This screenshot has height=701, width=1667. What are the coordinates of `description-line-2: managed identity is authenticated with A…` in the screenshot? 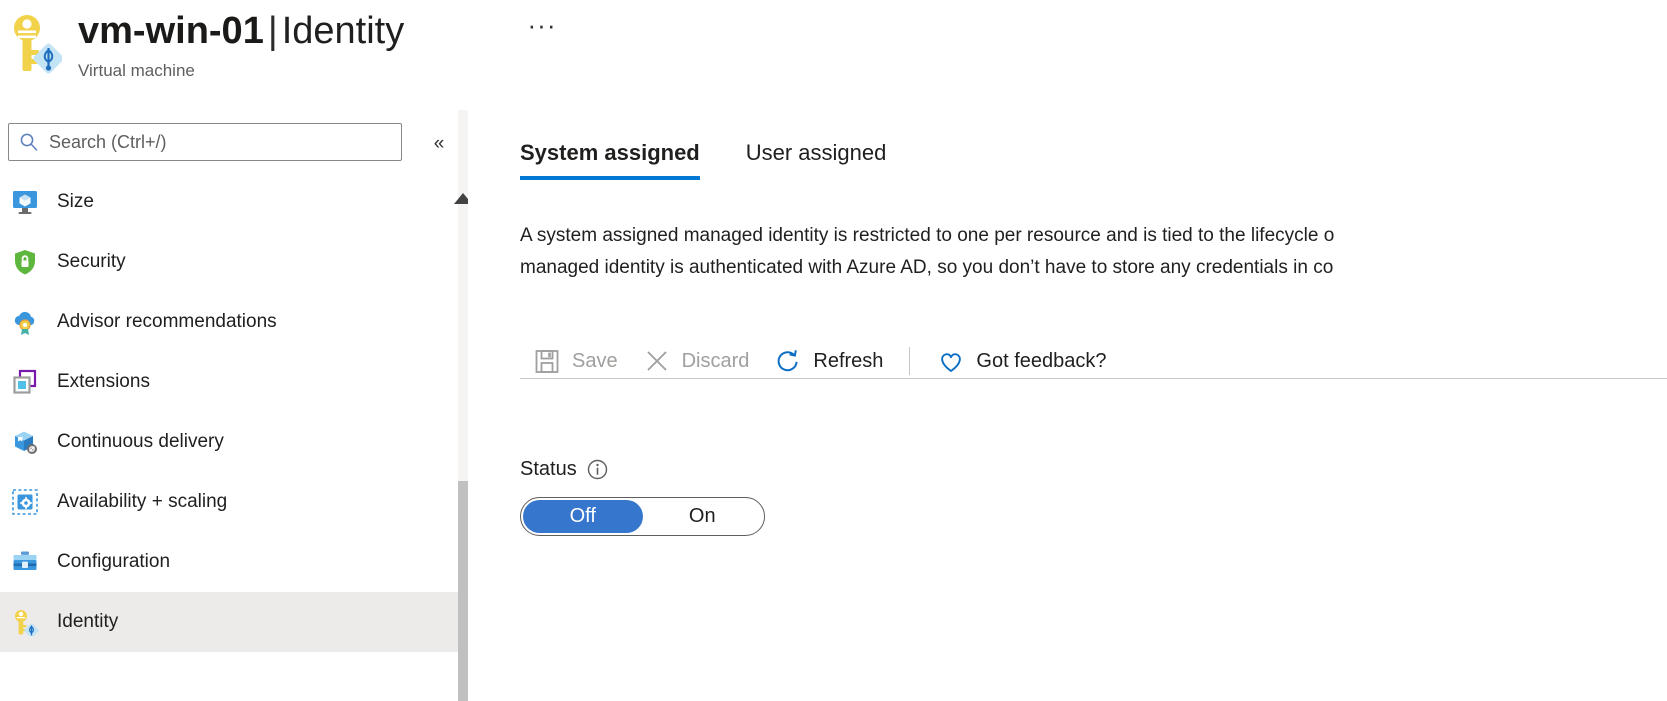 It's located at (927, 267).